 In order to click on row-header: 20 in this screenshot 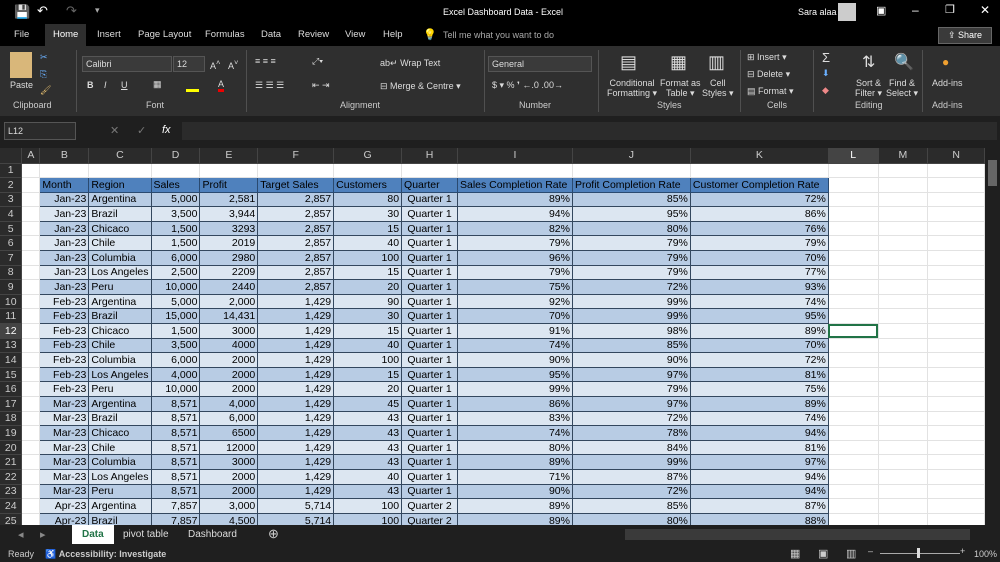, I will do `click(11, 448)`.